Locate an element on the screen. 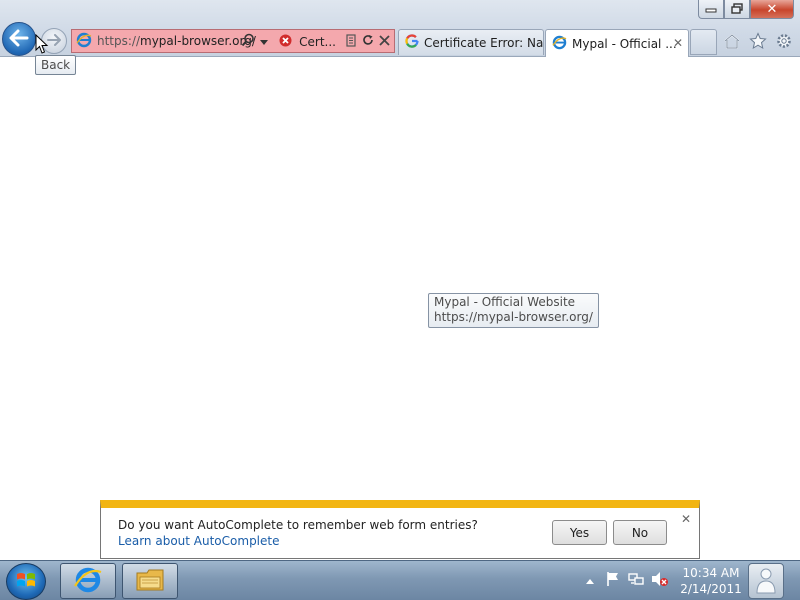  internet-explorer-icon is located at coordinates (88, 581).